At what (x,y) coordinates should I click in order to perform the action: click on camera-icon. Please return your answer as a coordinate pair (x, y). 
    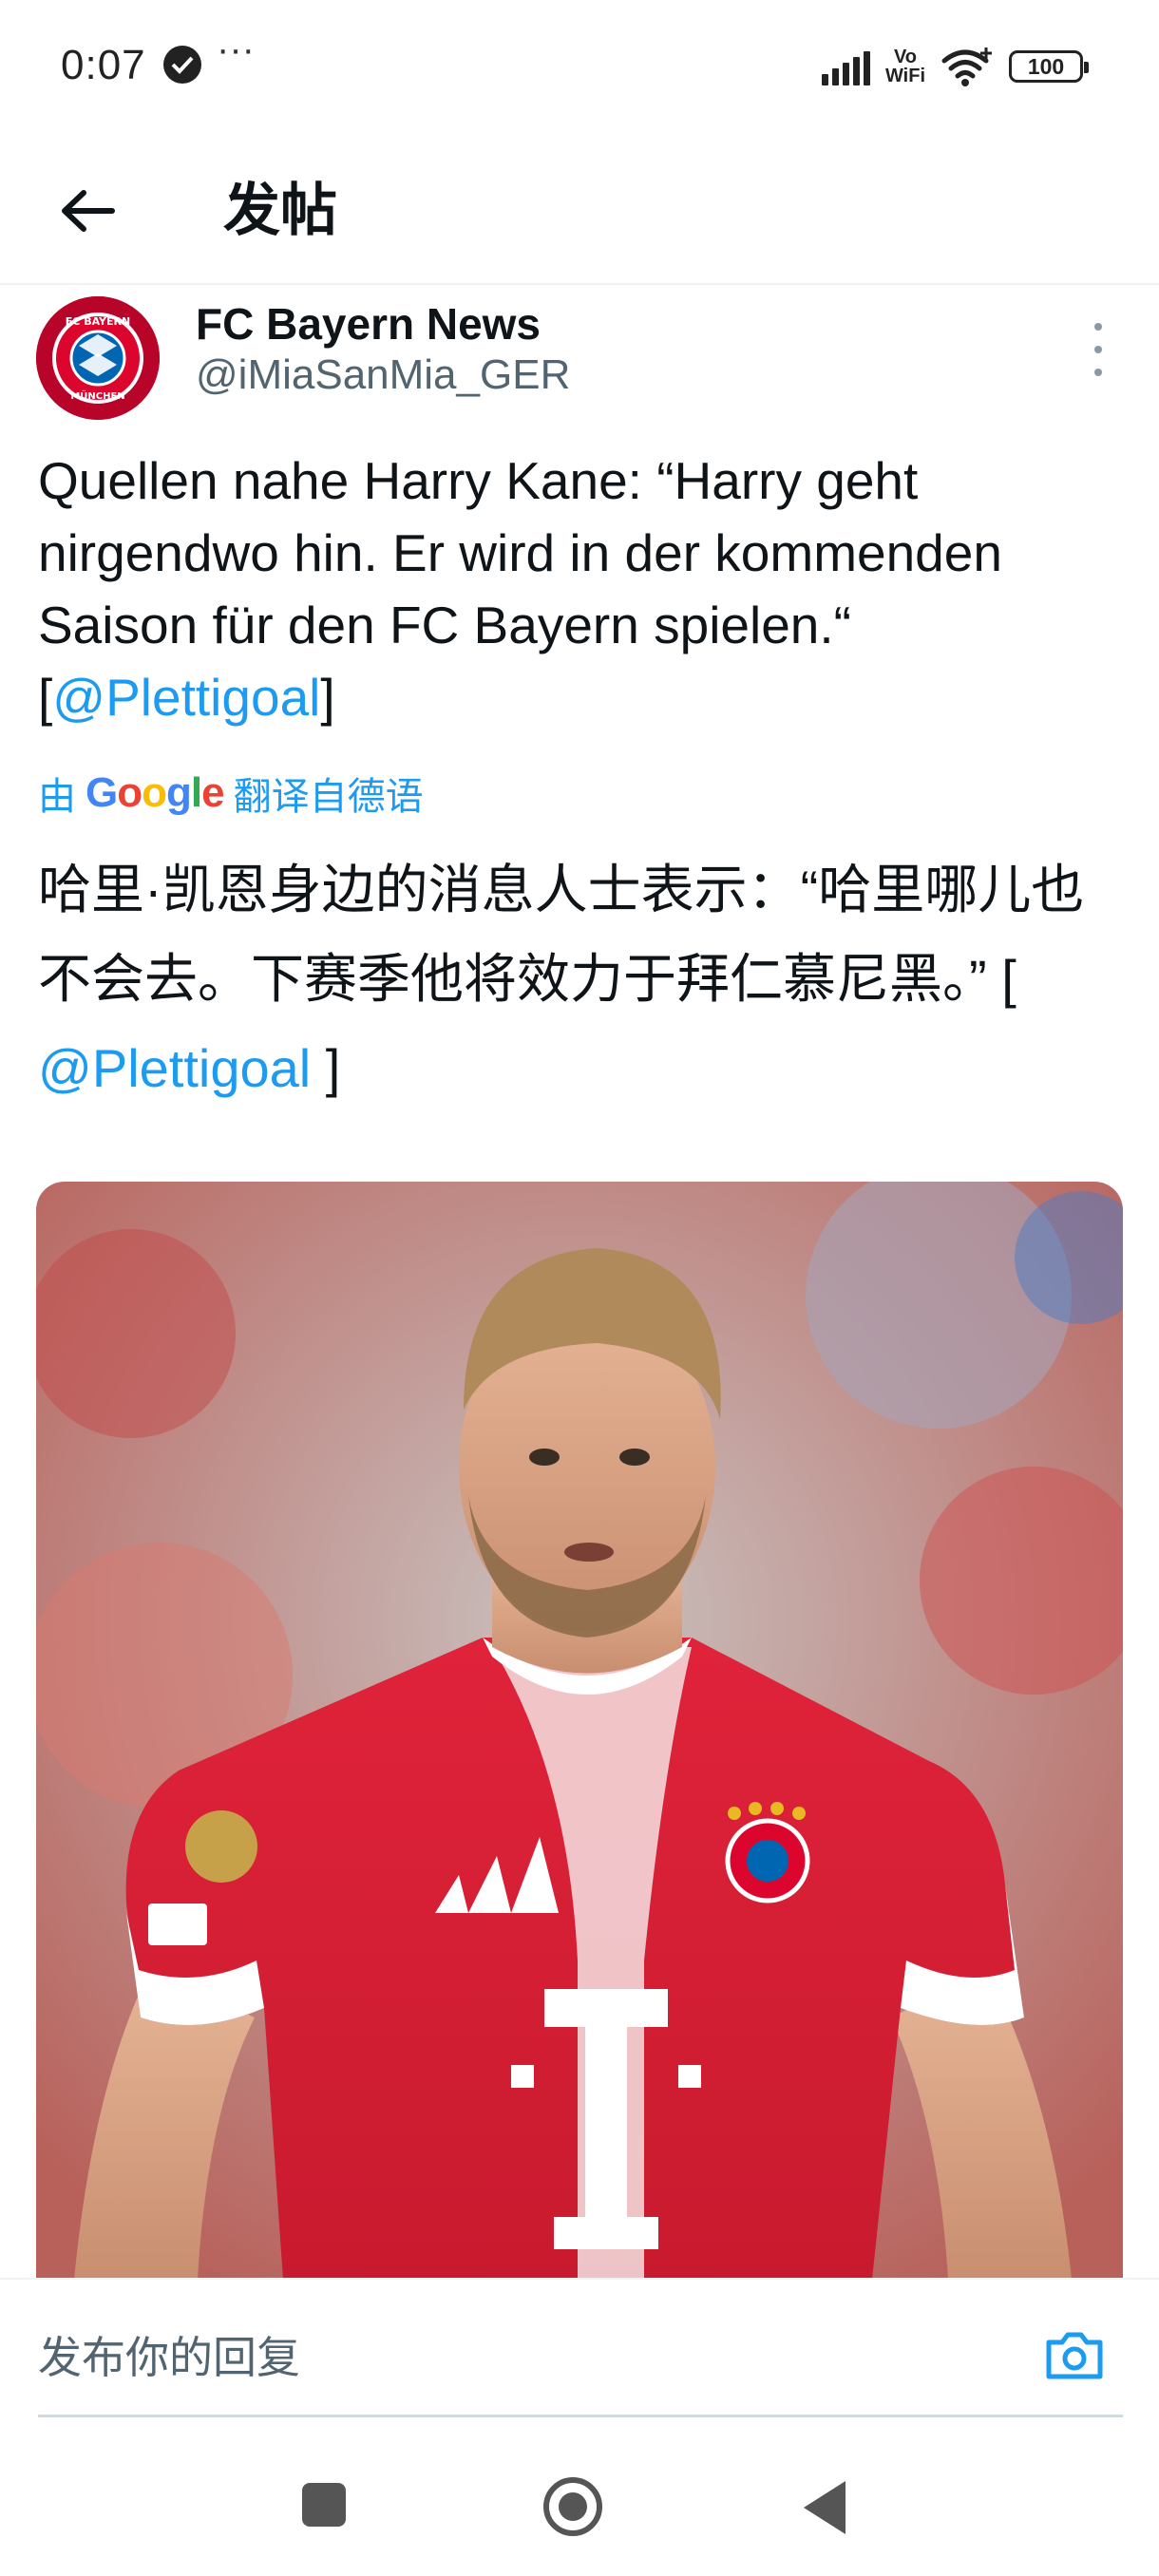
    Looking at the image, I should click on (1074, 2355).